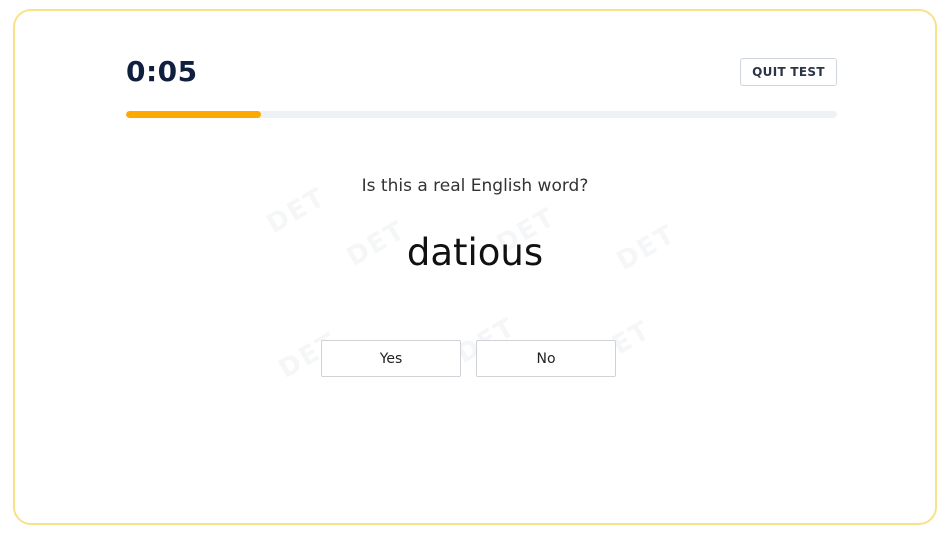 The height and width of the screenshot is (542, 949). Describe the element at coordinates (546, 358) in the screenshot. I see `no-button: No` at that location.